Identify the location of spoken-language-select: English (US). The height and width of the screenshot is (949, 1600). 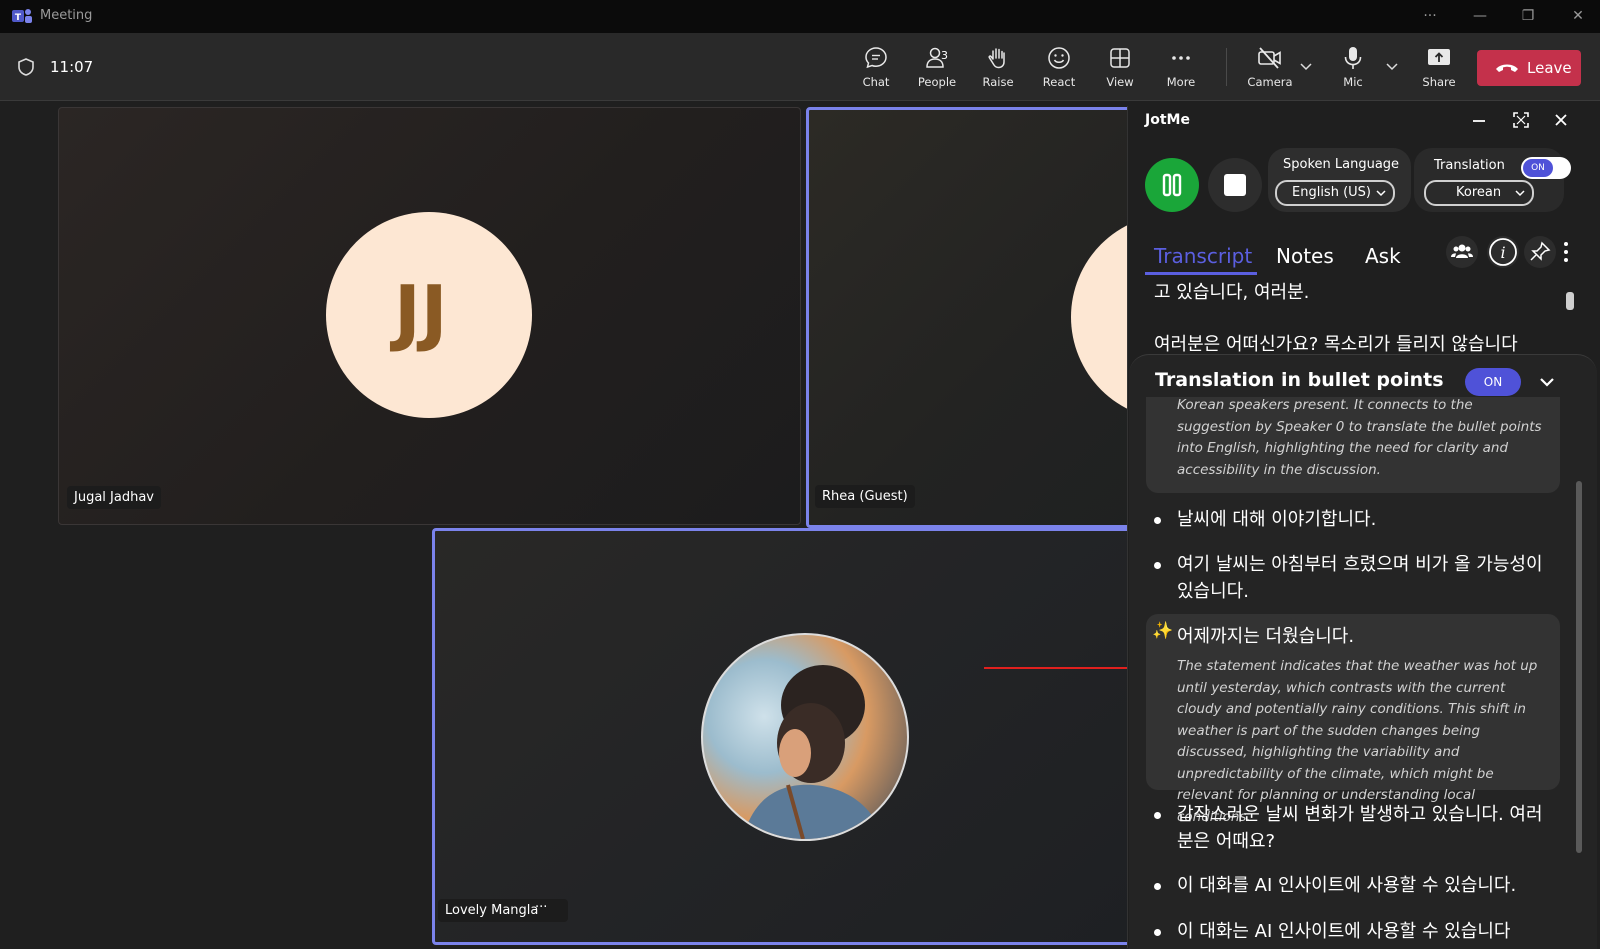
(1335, 193).